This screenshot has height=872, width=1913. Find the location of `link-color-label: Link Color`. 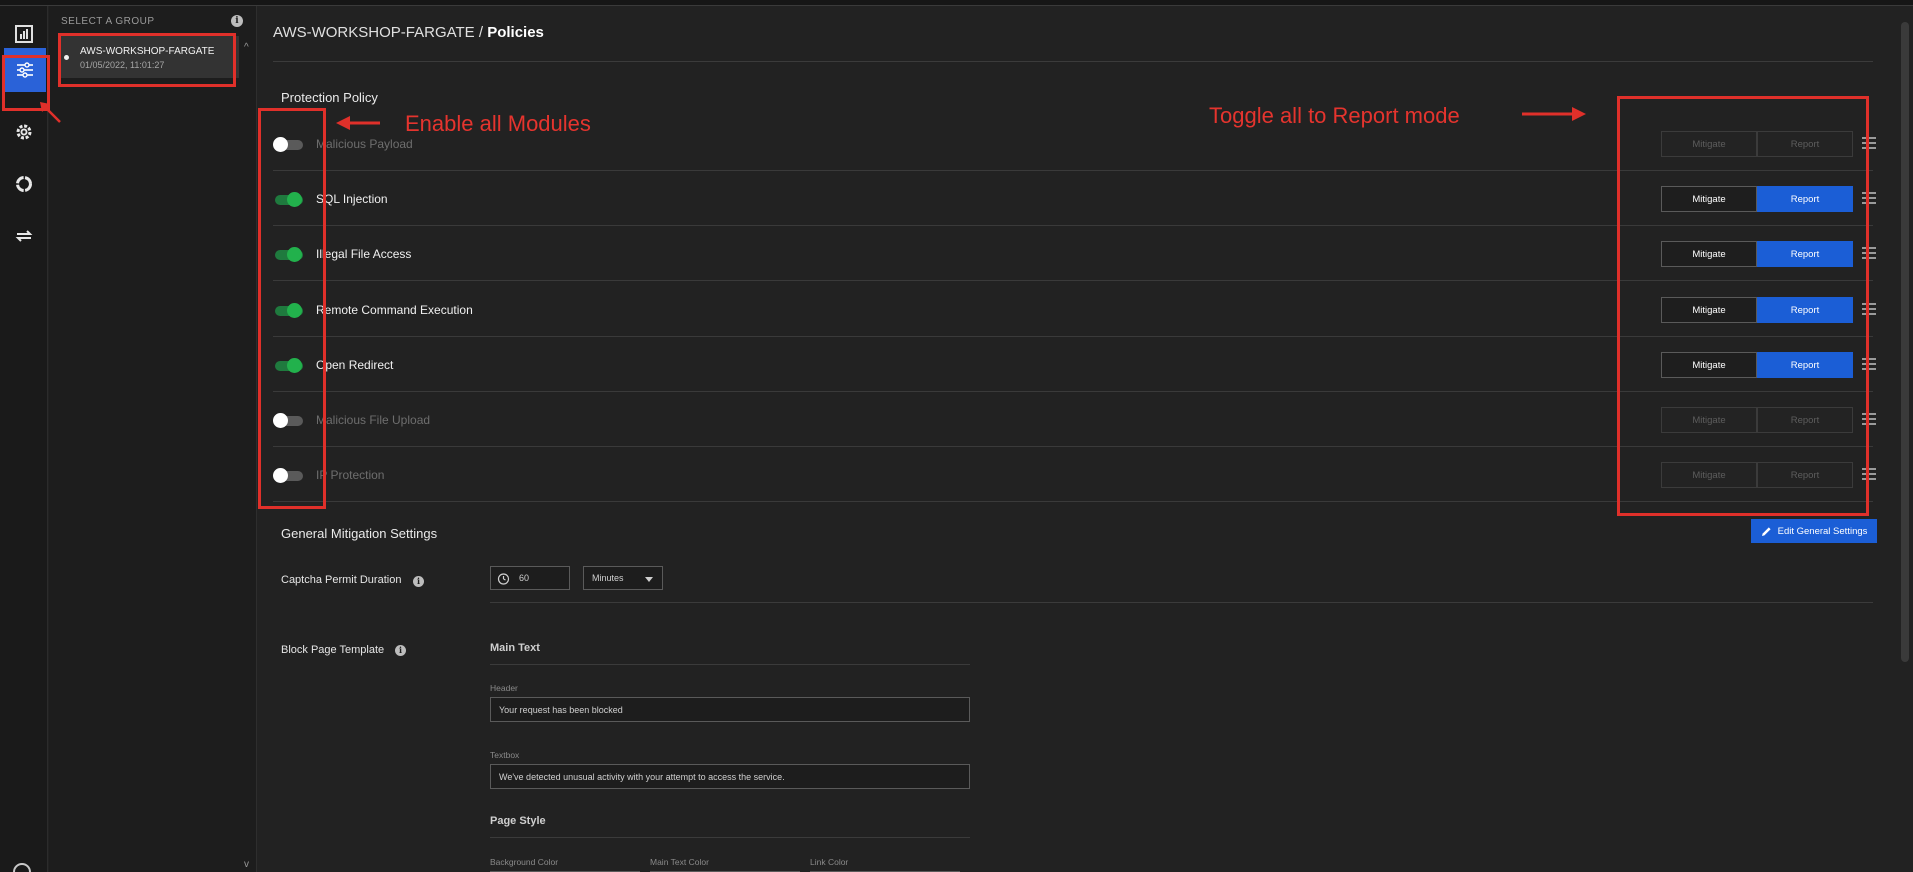

link-color-label: Link Color is located at coordinates (829, 862).